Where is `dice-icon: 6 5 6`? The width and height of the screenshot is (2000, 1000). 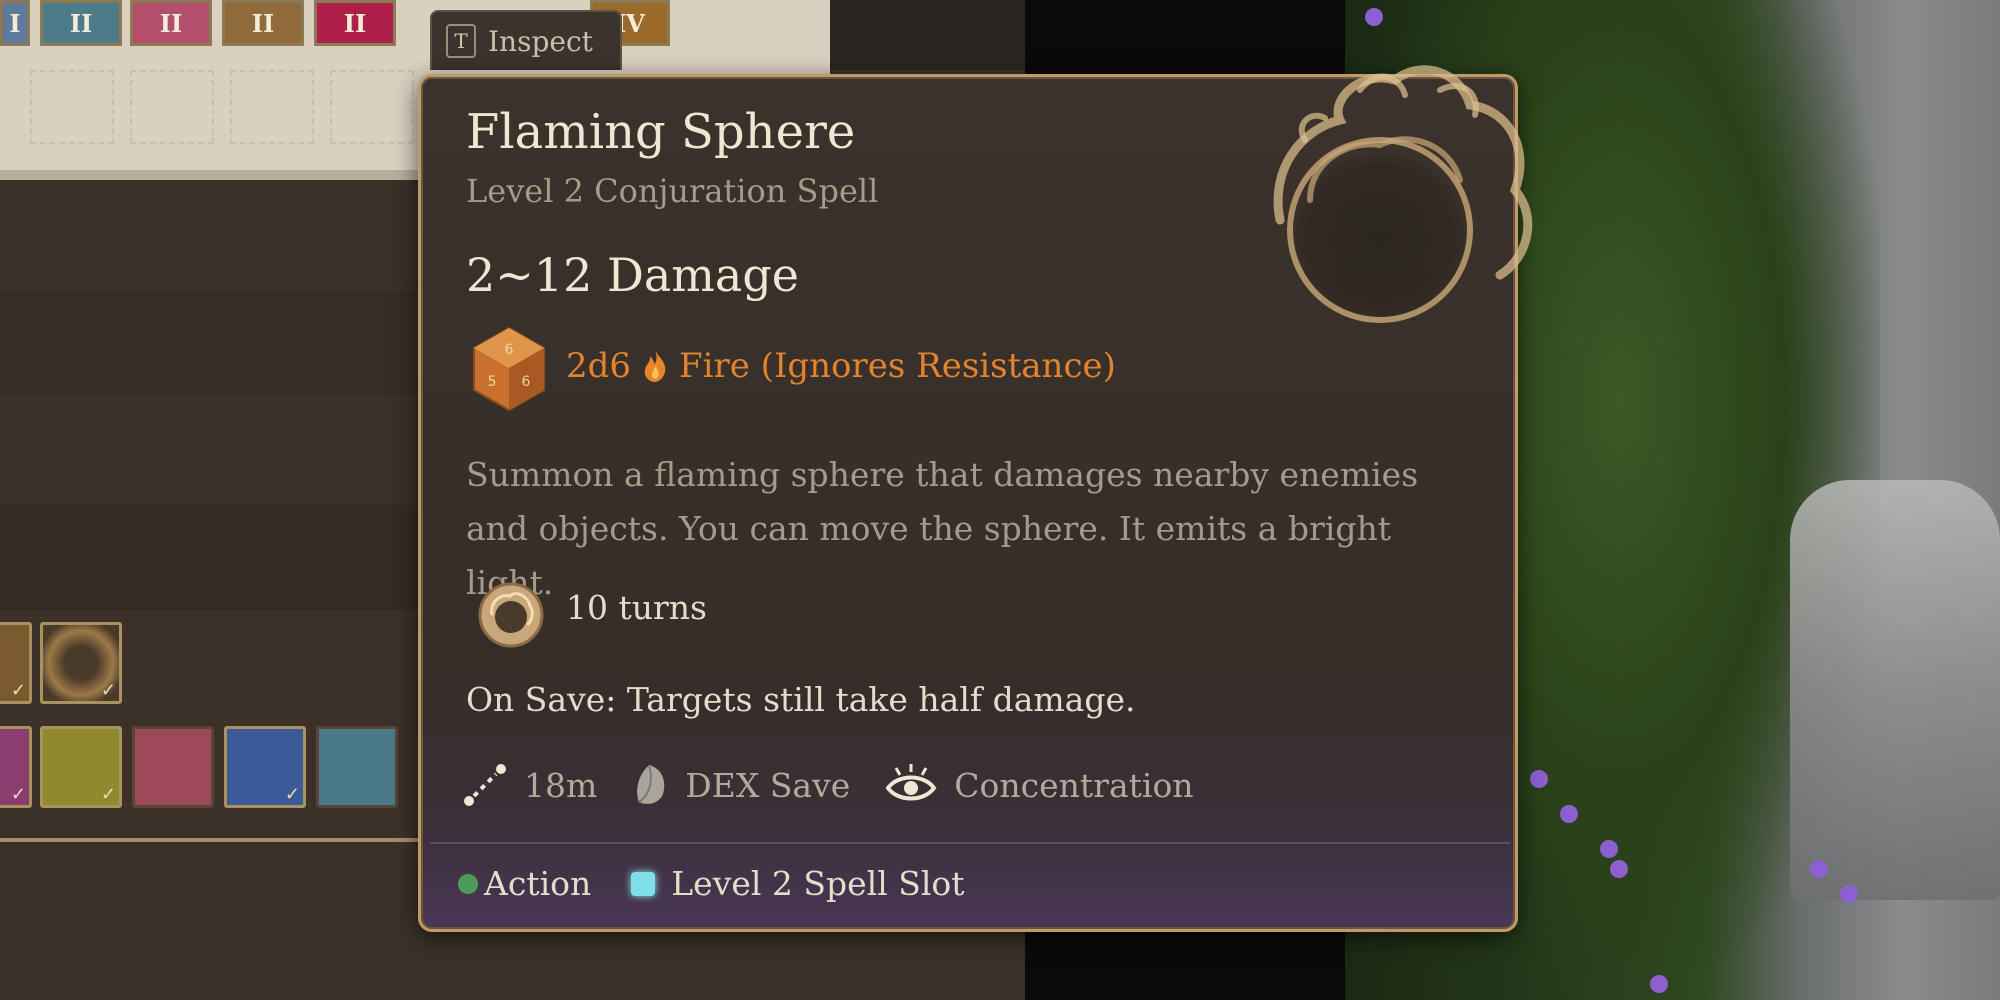 dice-icon: 6 5 6 is located at coordinates (509, 369).